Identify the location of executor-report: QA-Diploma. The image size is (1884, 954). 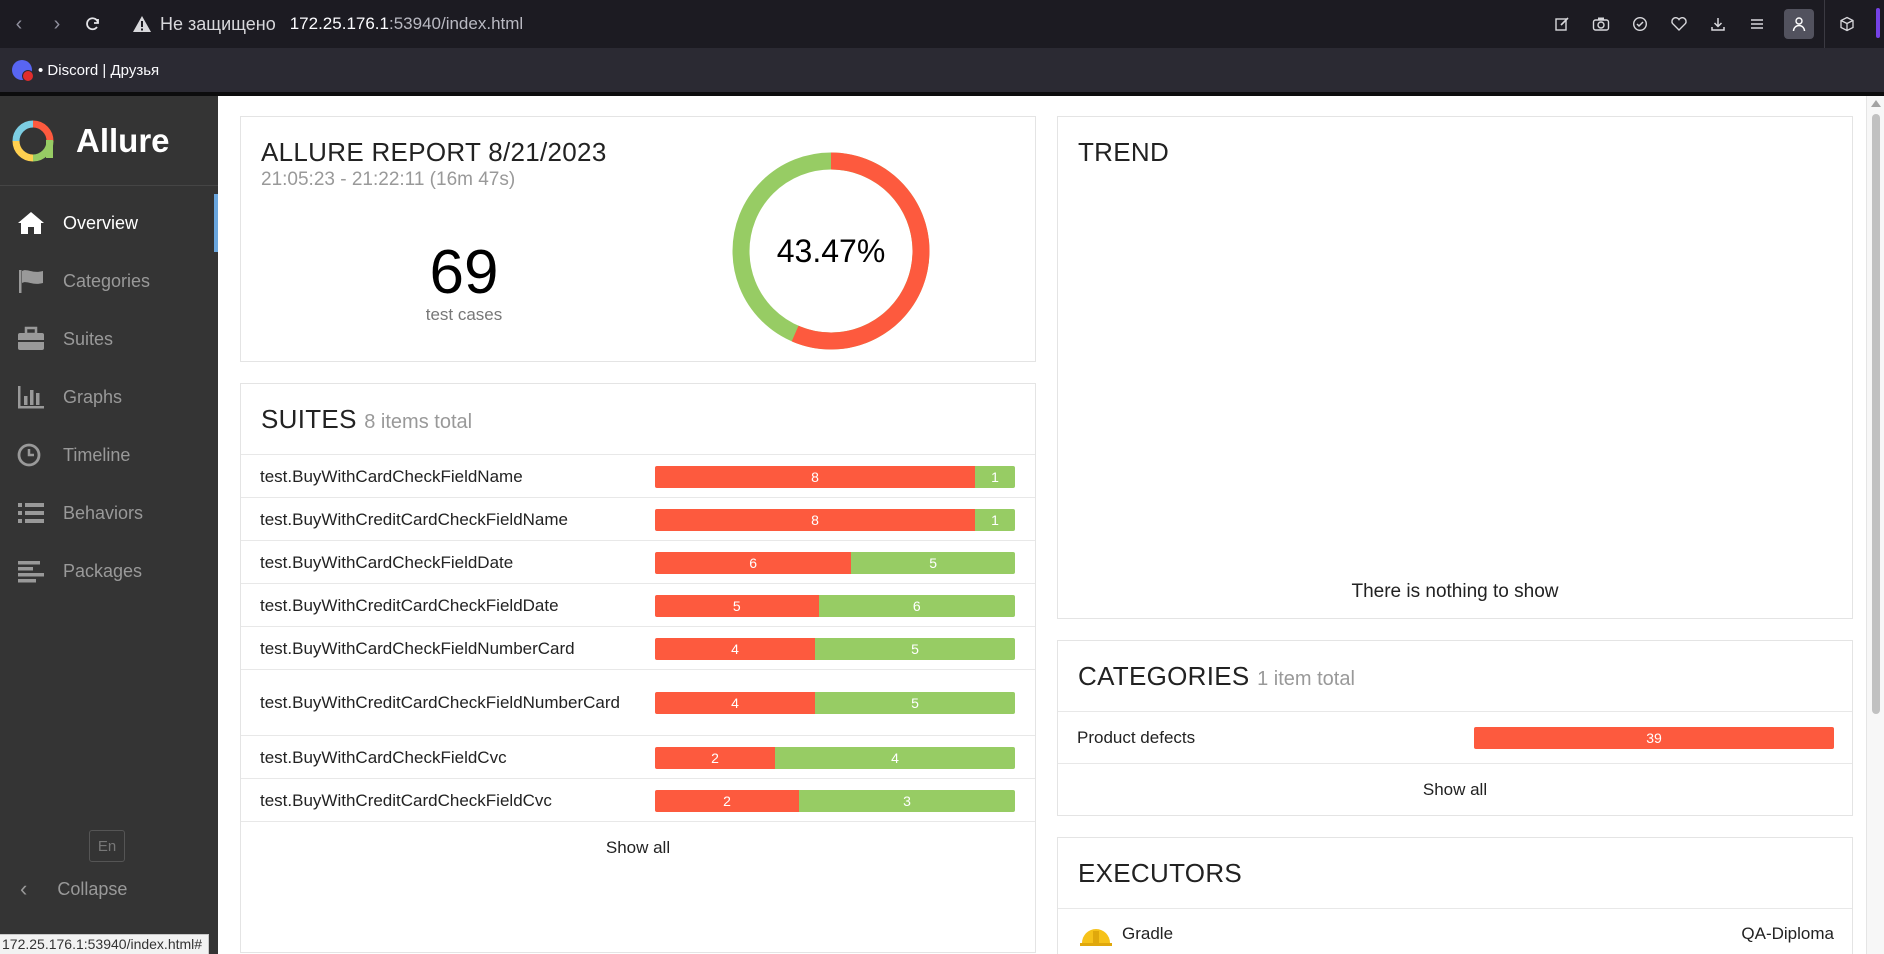
(1787, 934).